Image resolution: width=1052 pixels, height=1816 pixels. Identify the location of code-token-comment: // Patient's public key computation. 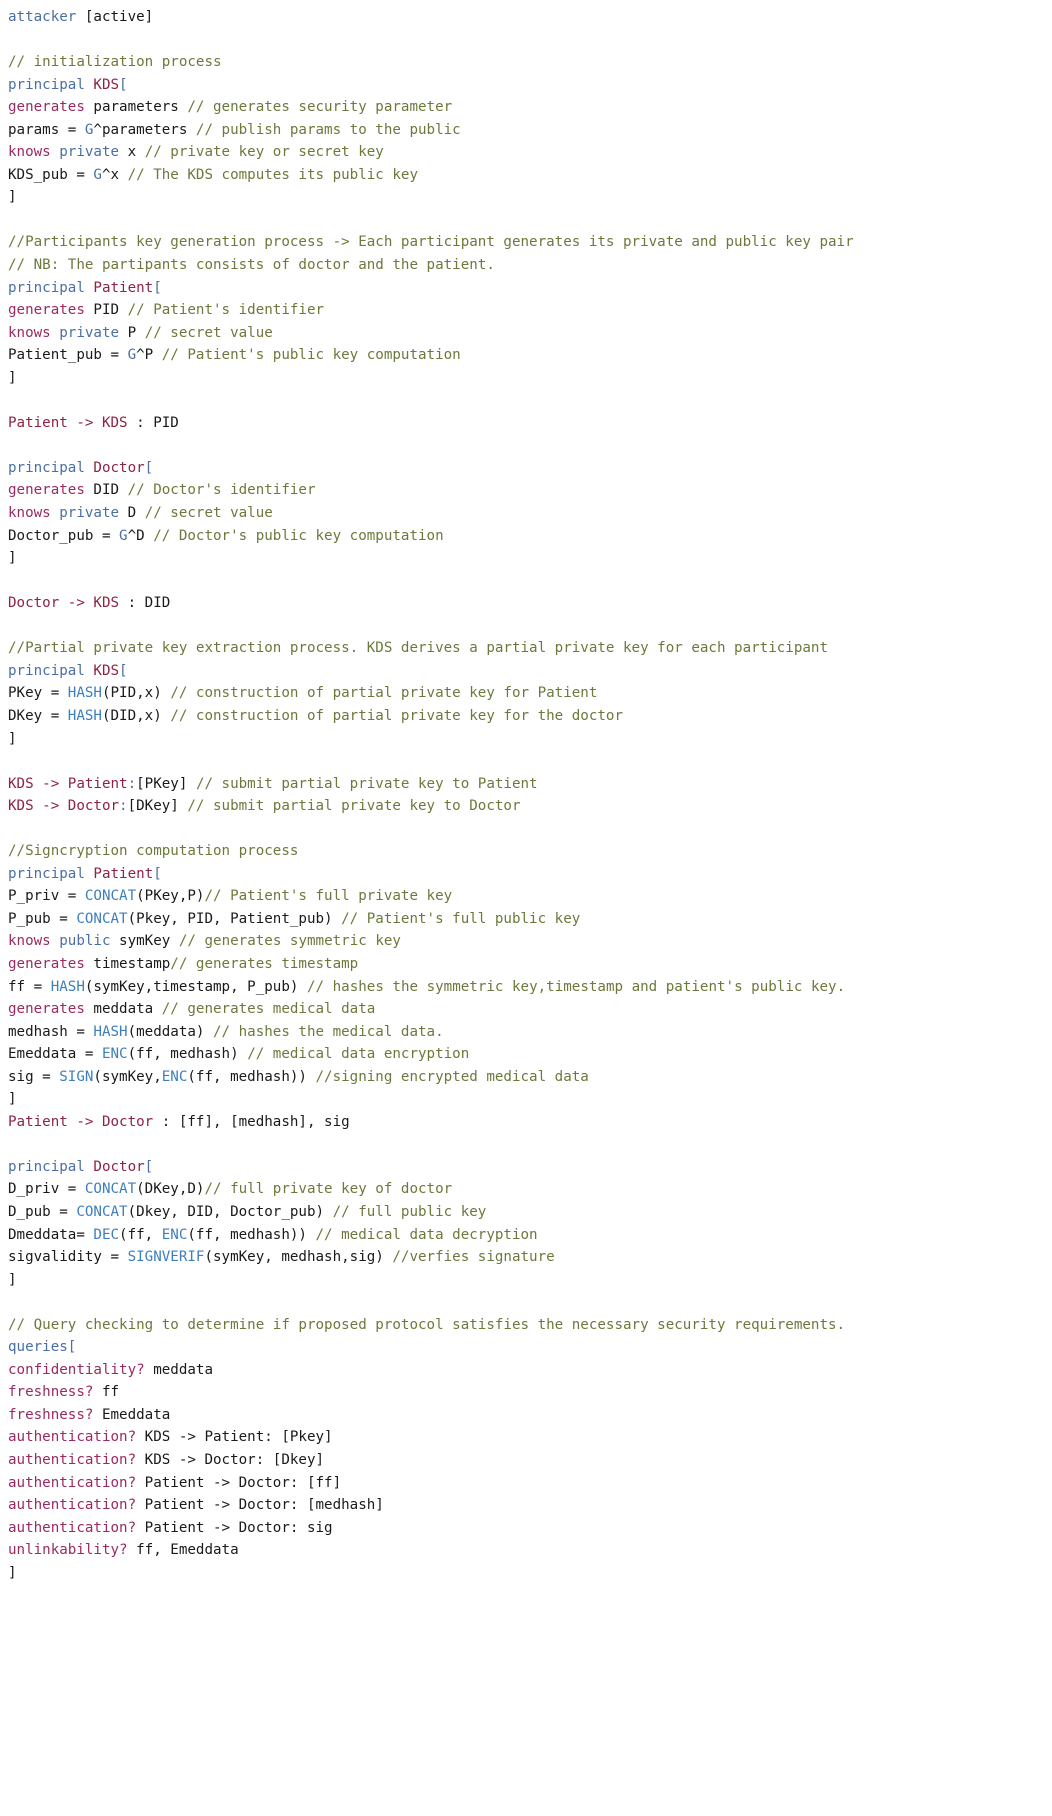
(311, 355).